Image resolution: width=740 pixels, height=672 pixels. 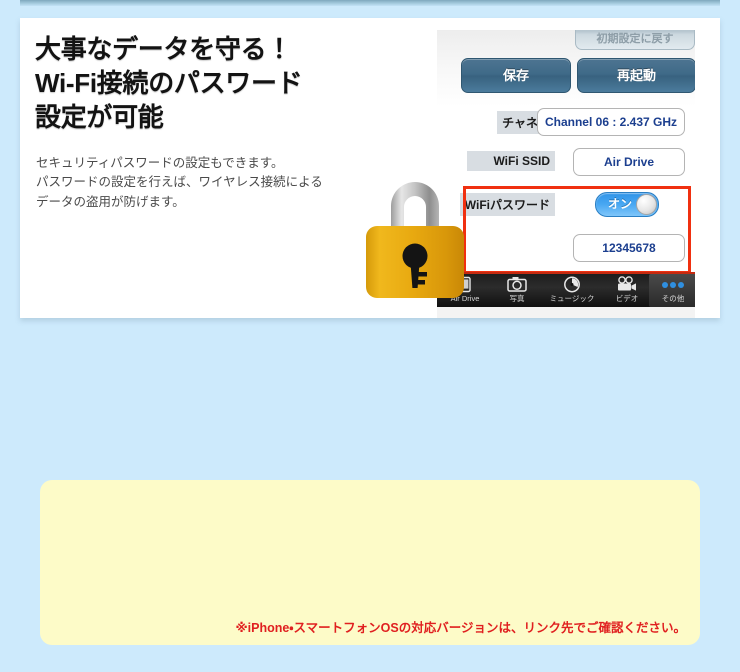 I want to click on reset-to-defaults-button: 初期設定に戻す, so click(x=635, y=40).